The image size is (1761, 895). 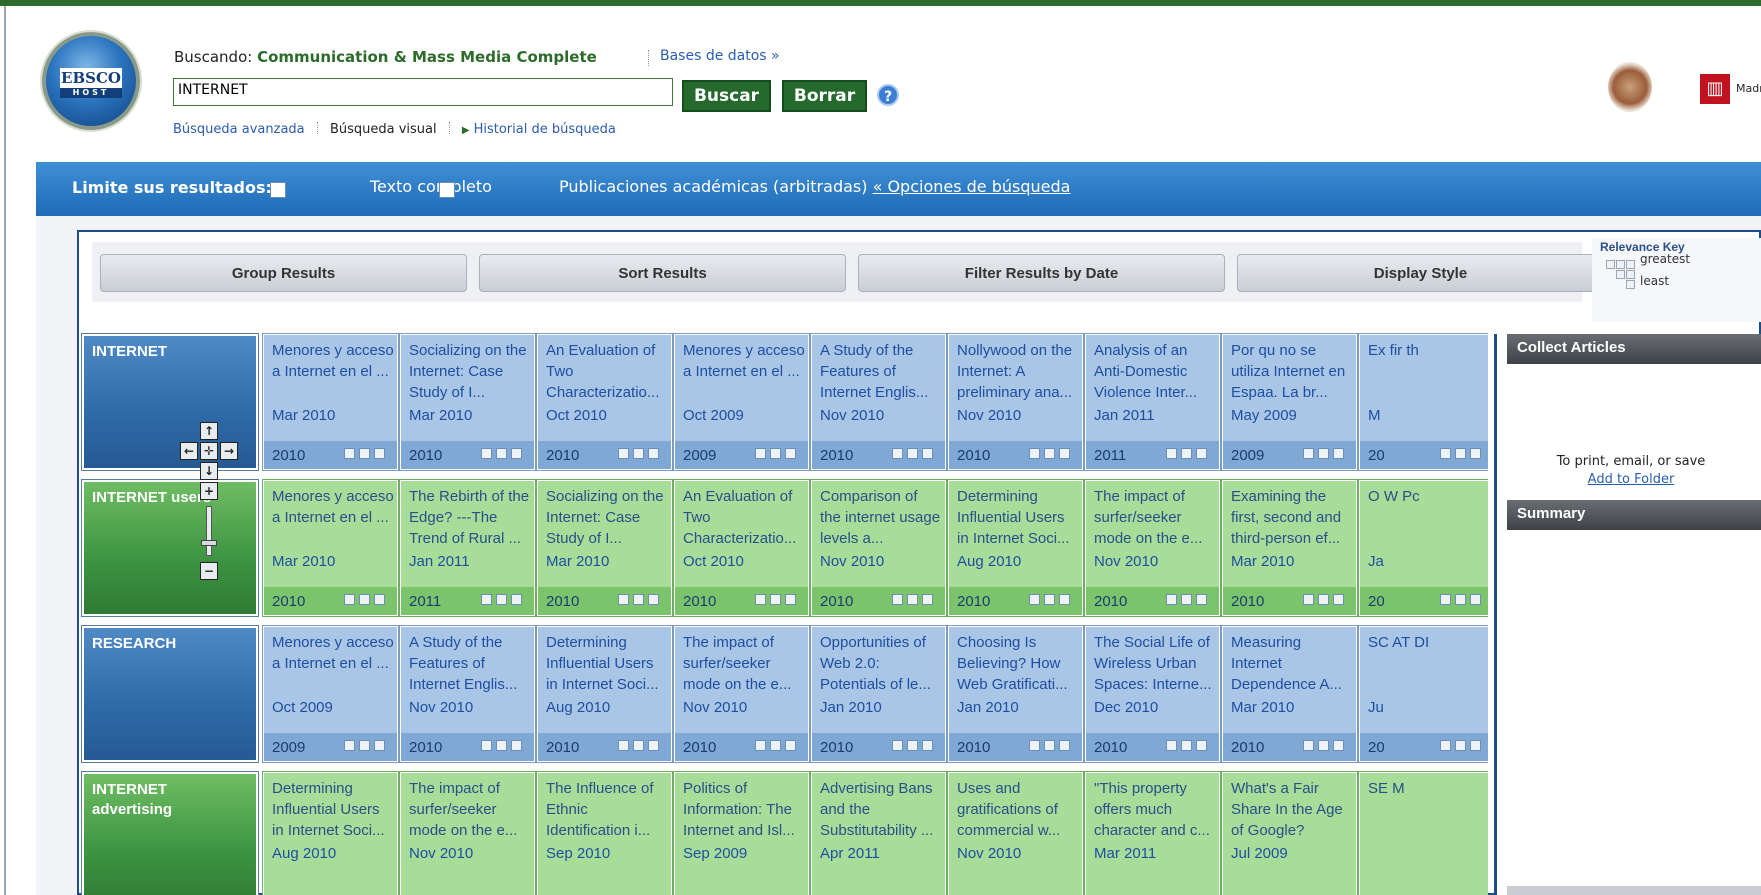 What do you see at coordinates (209, 471) in the screenshot?
I see `pan-down-icon: ↓` at bounding box center [209, 471].